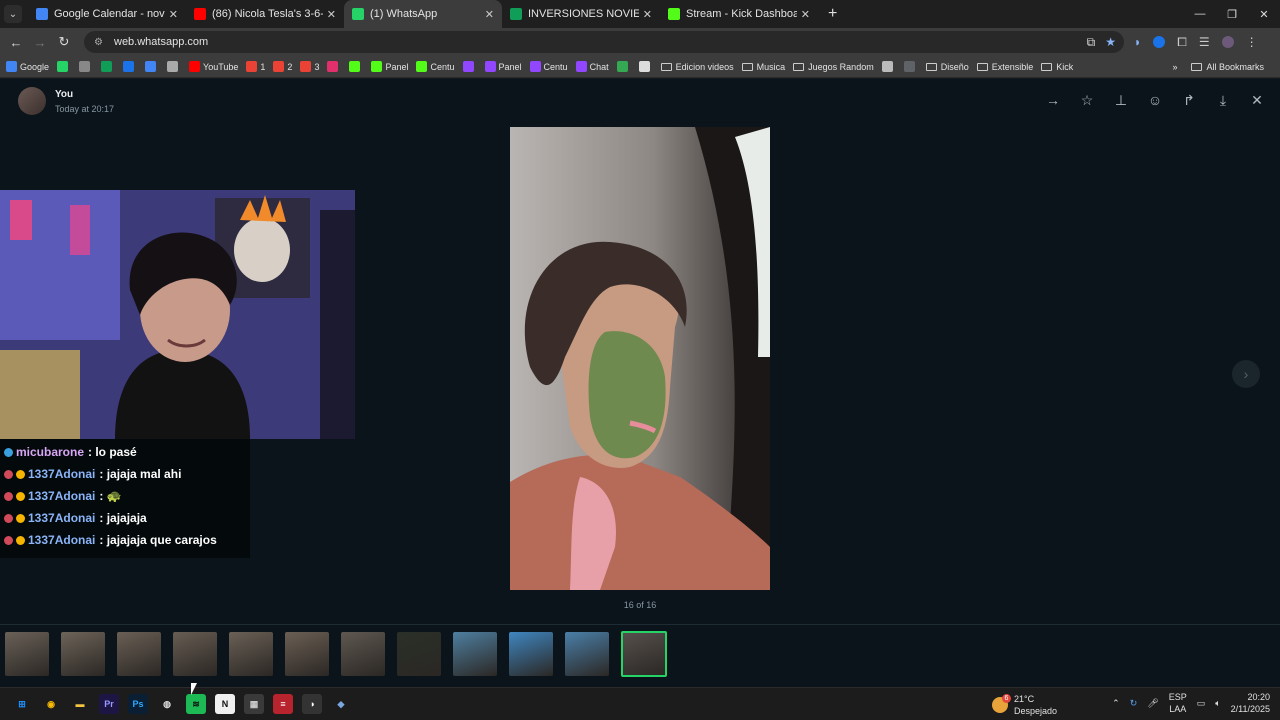 This screenshot has height=720, width=1280. What do you see at coordinates (309, 66) in the screenshot?
I see `bookmark-link: 3` at bounding box center [309, 66].